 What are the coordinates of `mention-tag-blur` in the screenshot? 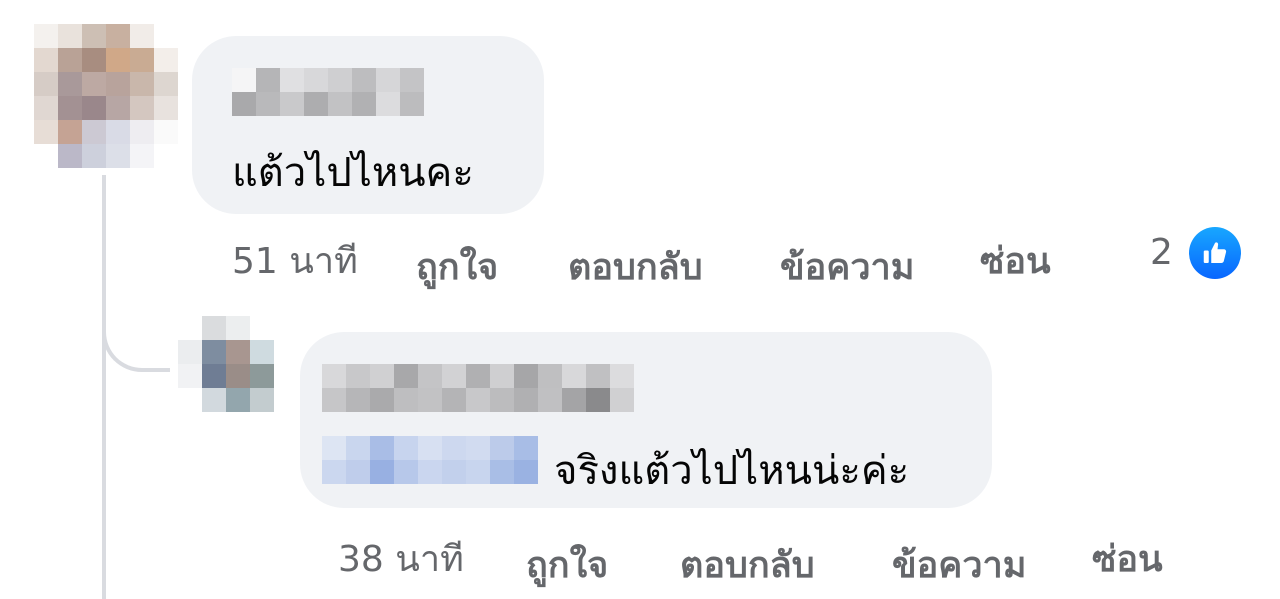 It's located at (430, 472).